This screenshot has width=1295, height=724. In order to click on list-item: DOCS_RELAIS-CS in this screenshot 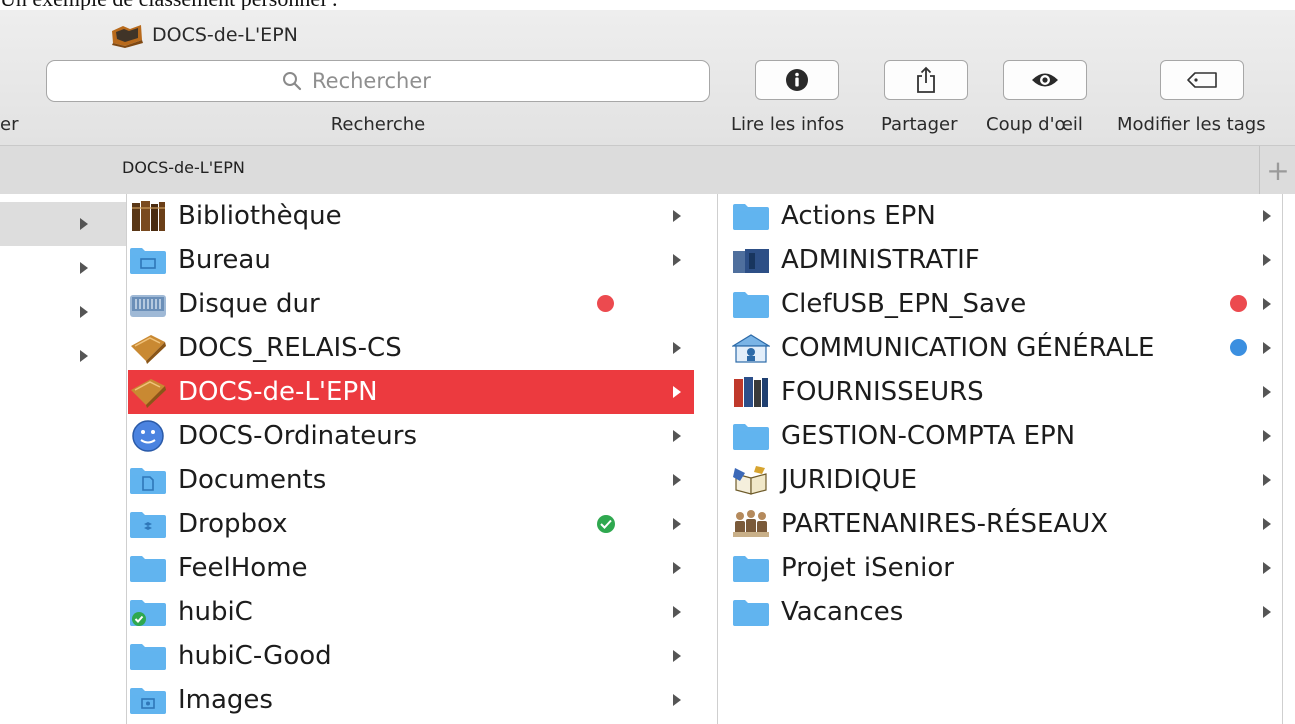, I will do `click(411, 348)`.